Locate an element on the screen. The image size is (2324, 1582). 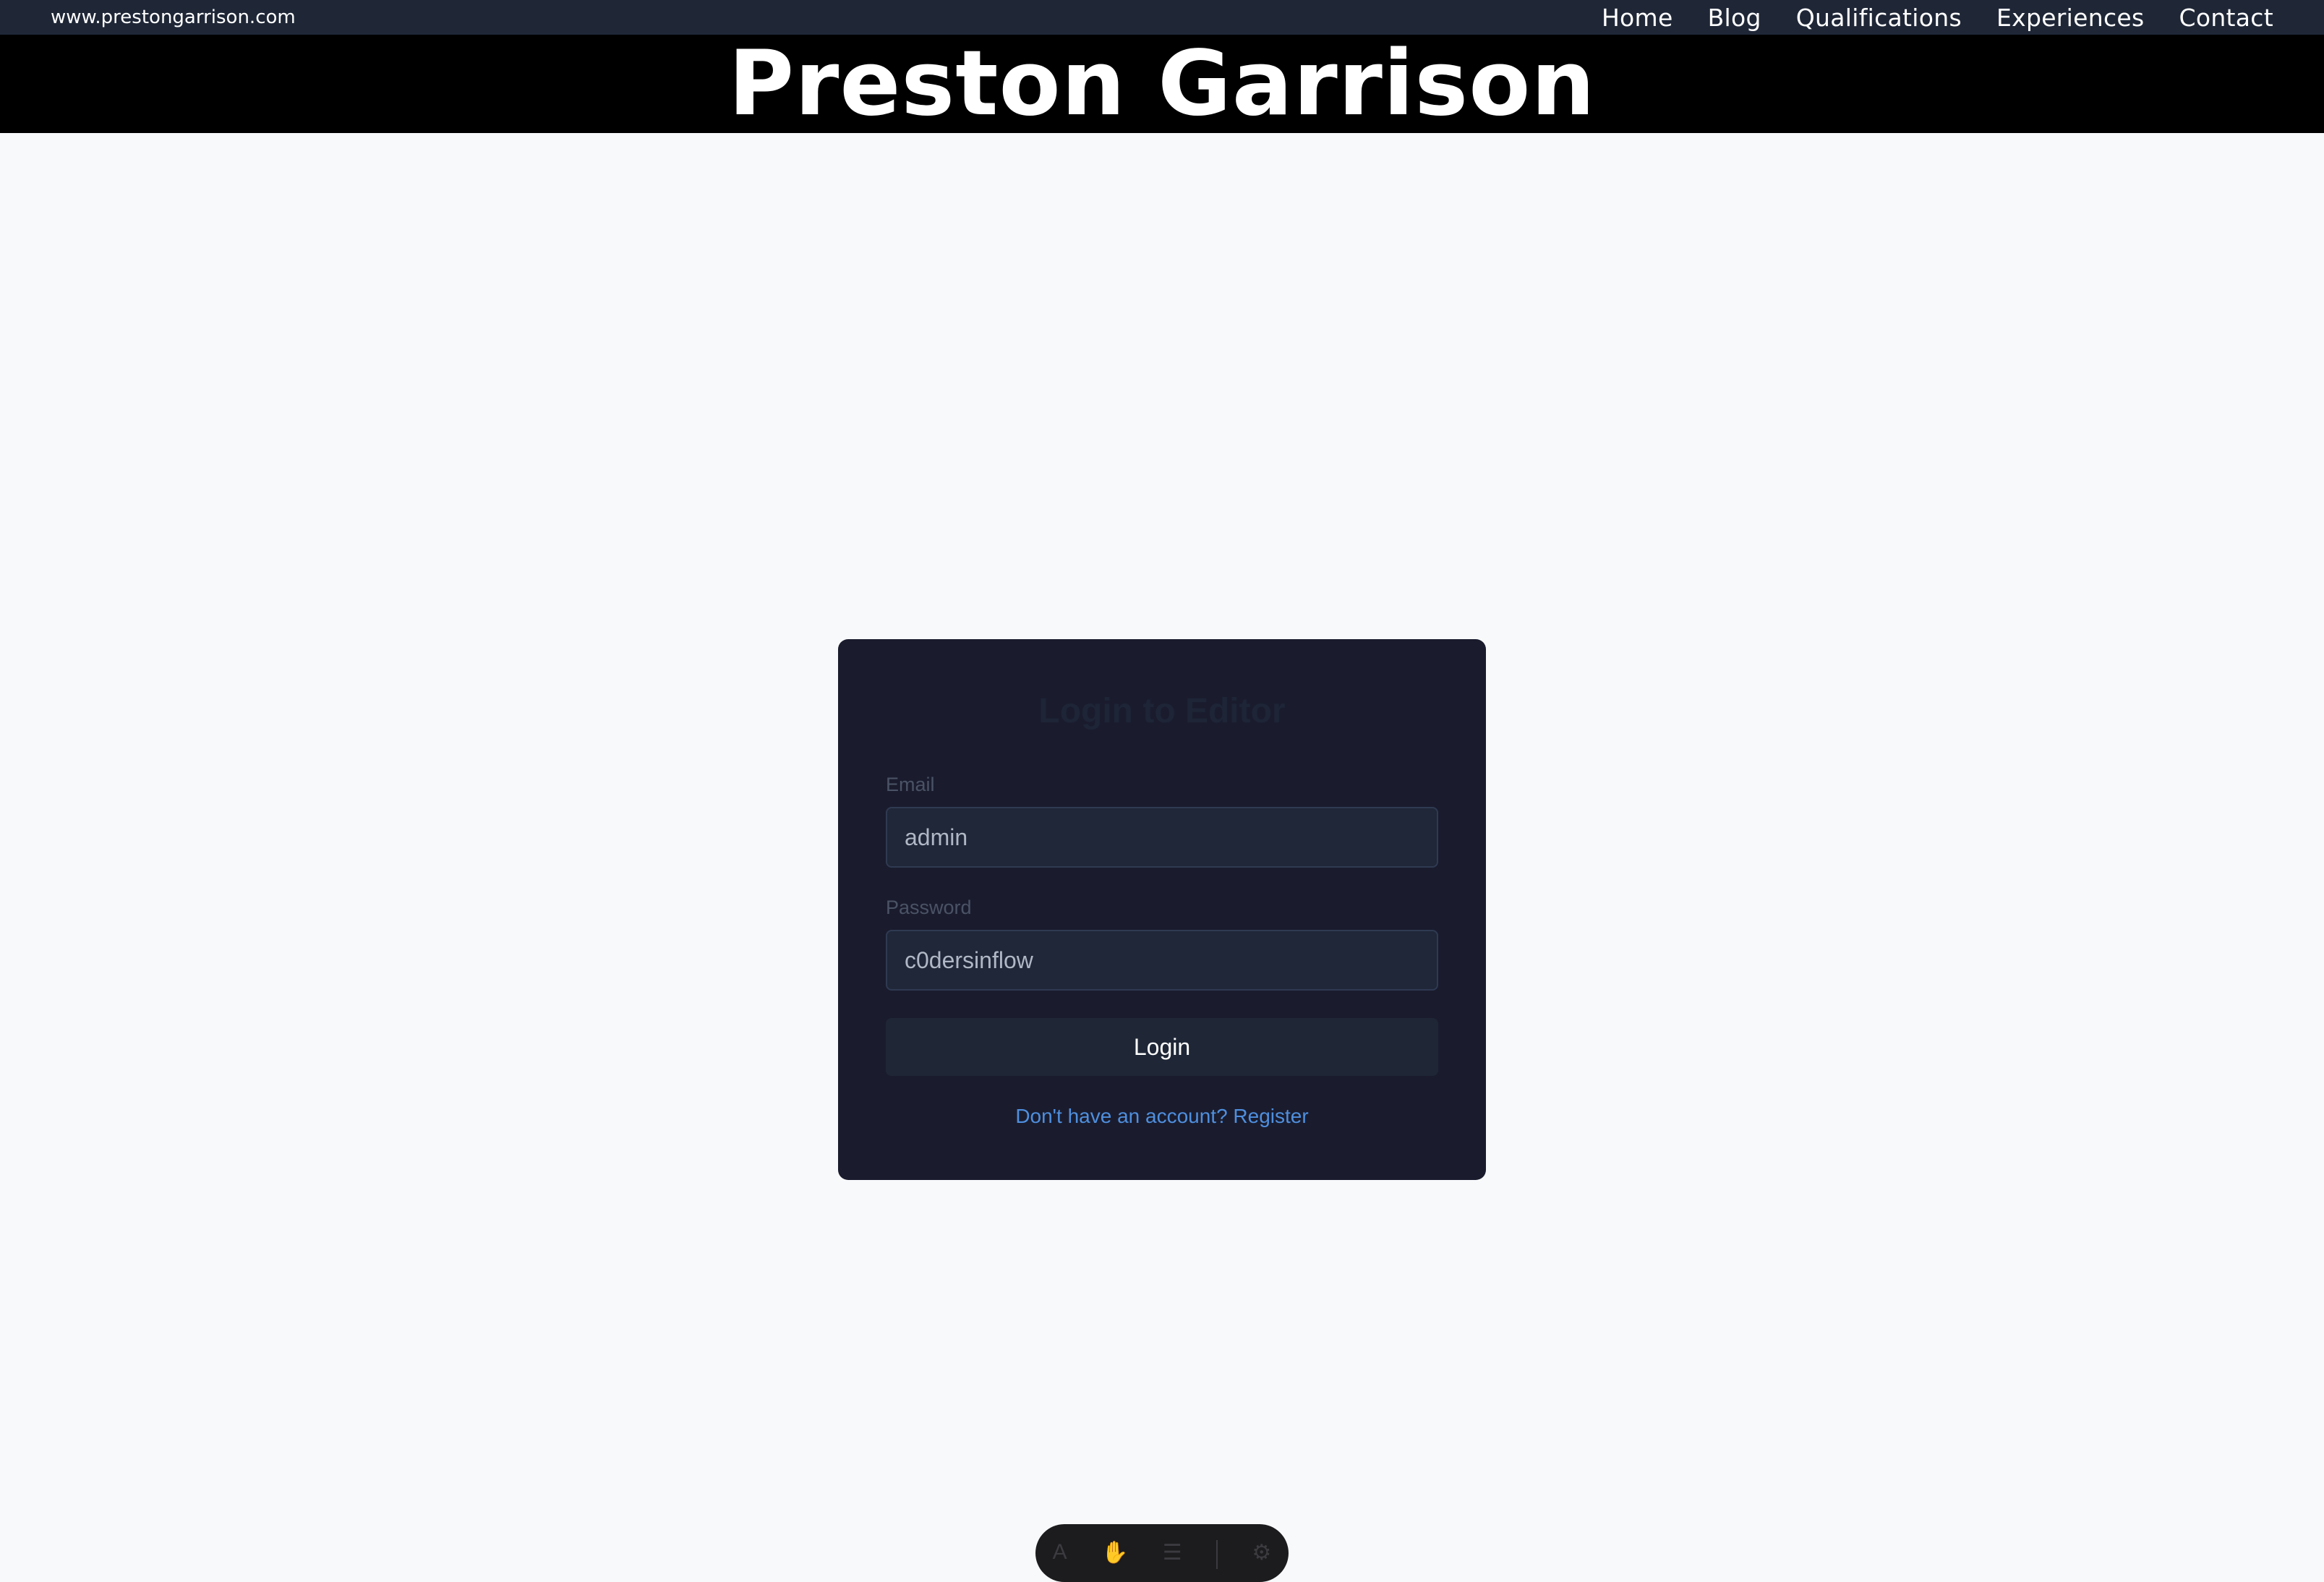
register-link: Don't have an account? Register is located at coordinates (1162, 1116).